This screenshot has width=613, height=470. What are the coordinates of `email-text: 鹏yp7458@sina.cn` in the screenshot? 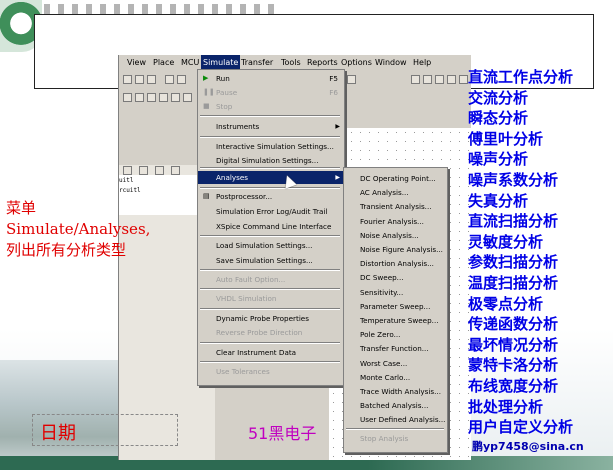 It's located at (528, 446).